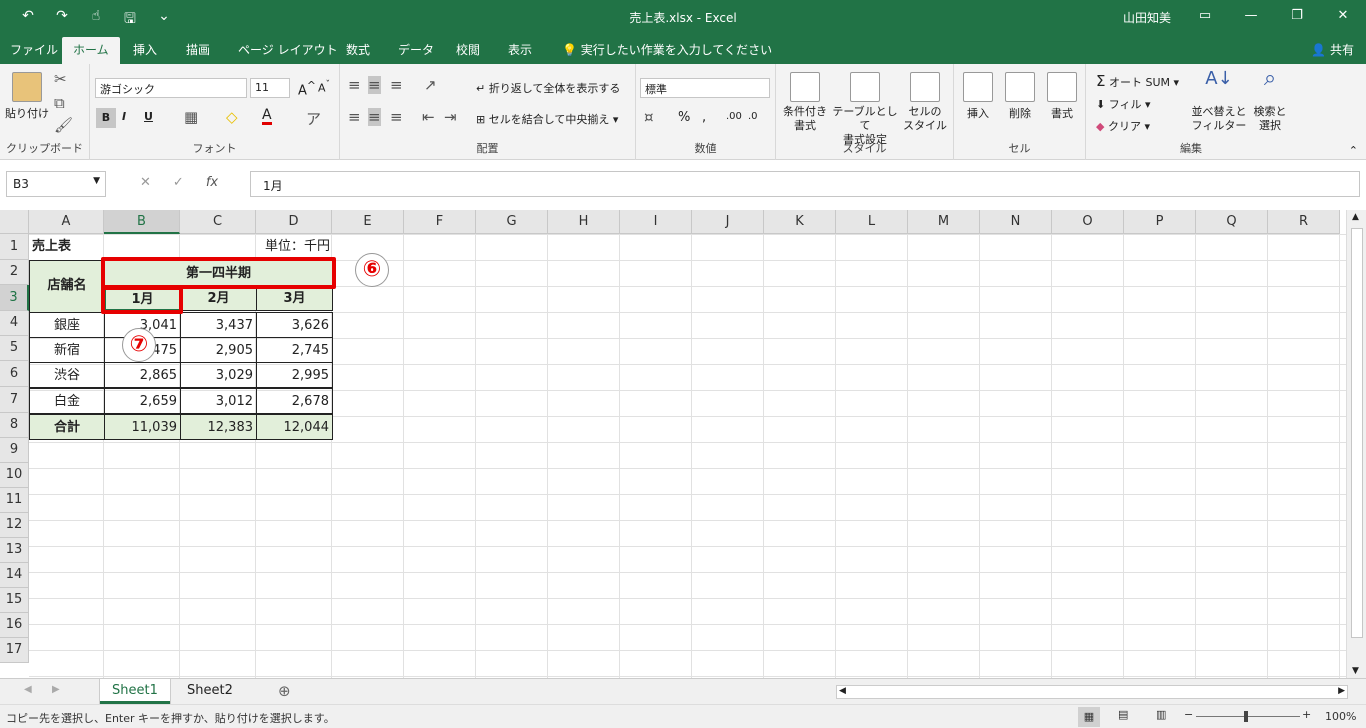 The height and width of the screenshot is (728, 1366). Describe the element at coordinates (1062, 96) in the screenshot. I see `format-cells-button: 書式` at that location.